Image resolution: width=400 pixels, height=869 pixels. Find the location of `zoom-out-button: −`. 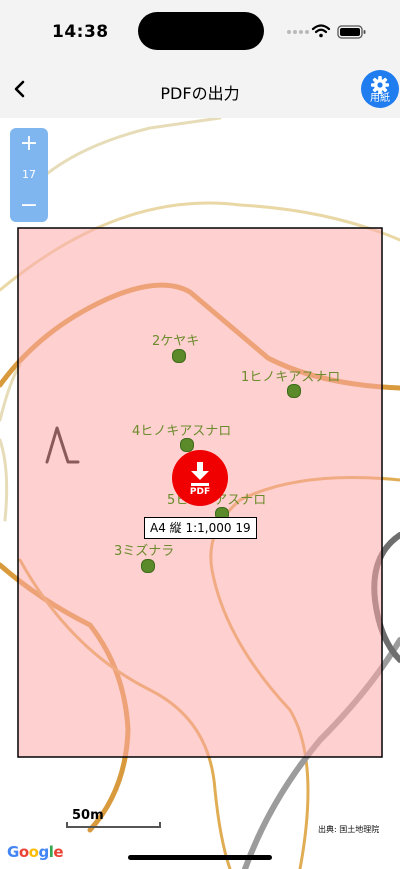

zoom-out-button: − is located at coordinates (29, 206).